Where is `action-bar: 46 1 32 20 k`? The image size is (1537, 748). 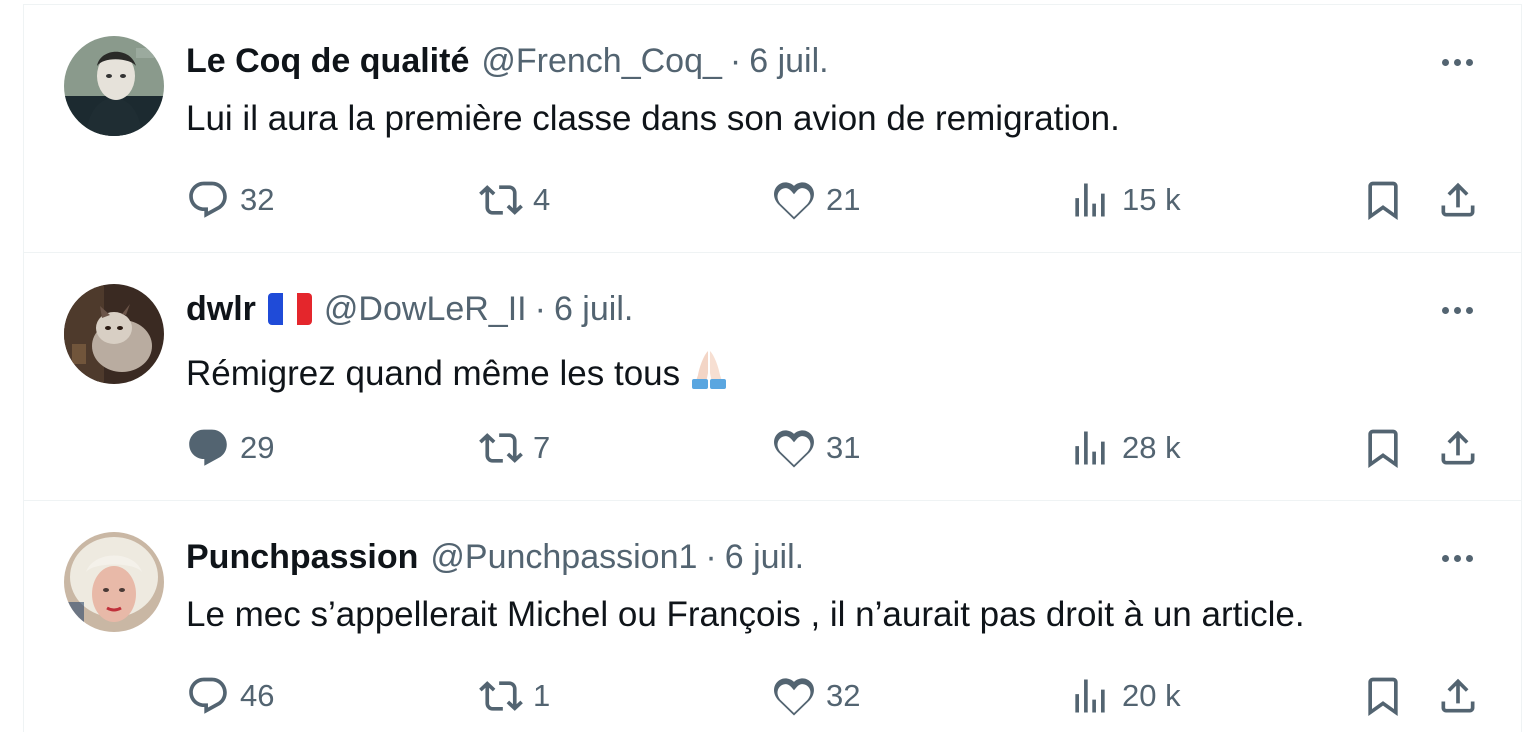 action-bar: 46 1 32 20 k is located at coordinates (772, 696).